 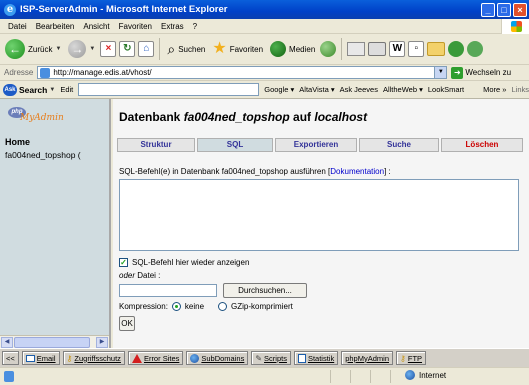 I want to click on media-button: Medien, so click(x=292, y=49).